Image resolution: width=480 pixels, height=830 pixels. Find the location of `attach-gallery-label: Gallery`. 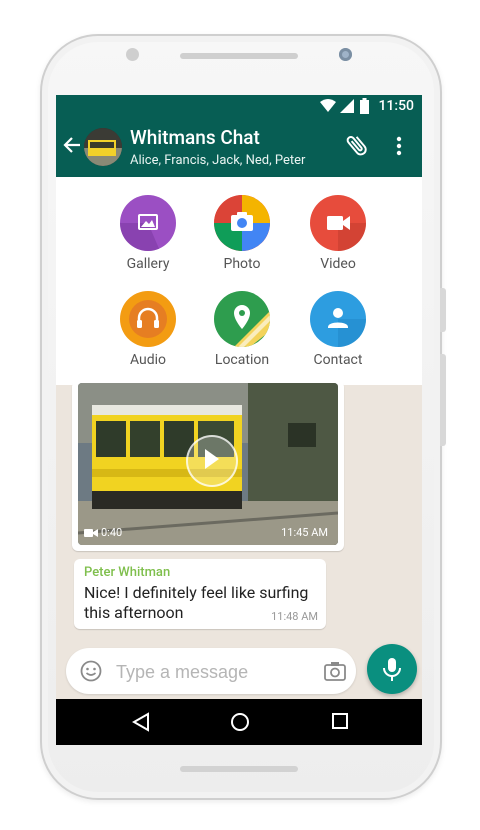

attach-gallery-label: Gallery is located at coordinates (148, 264).